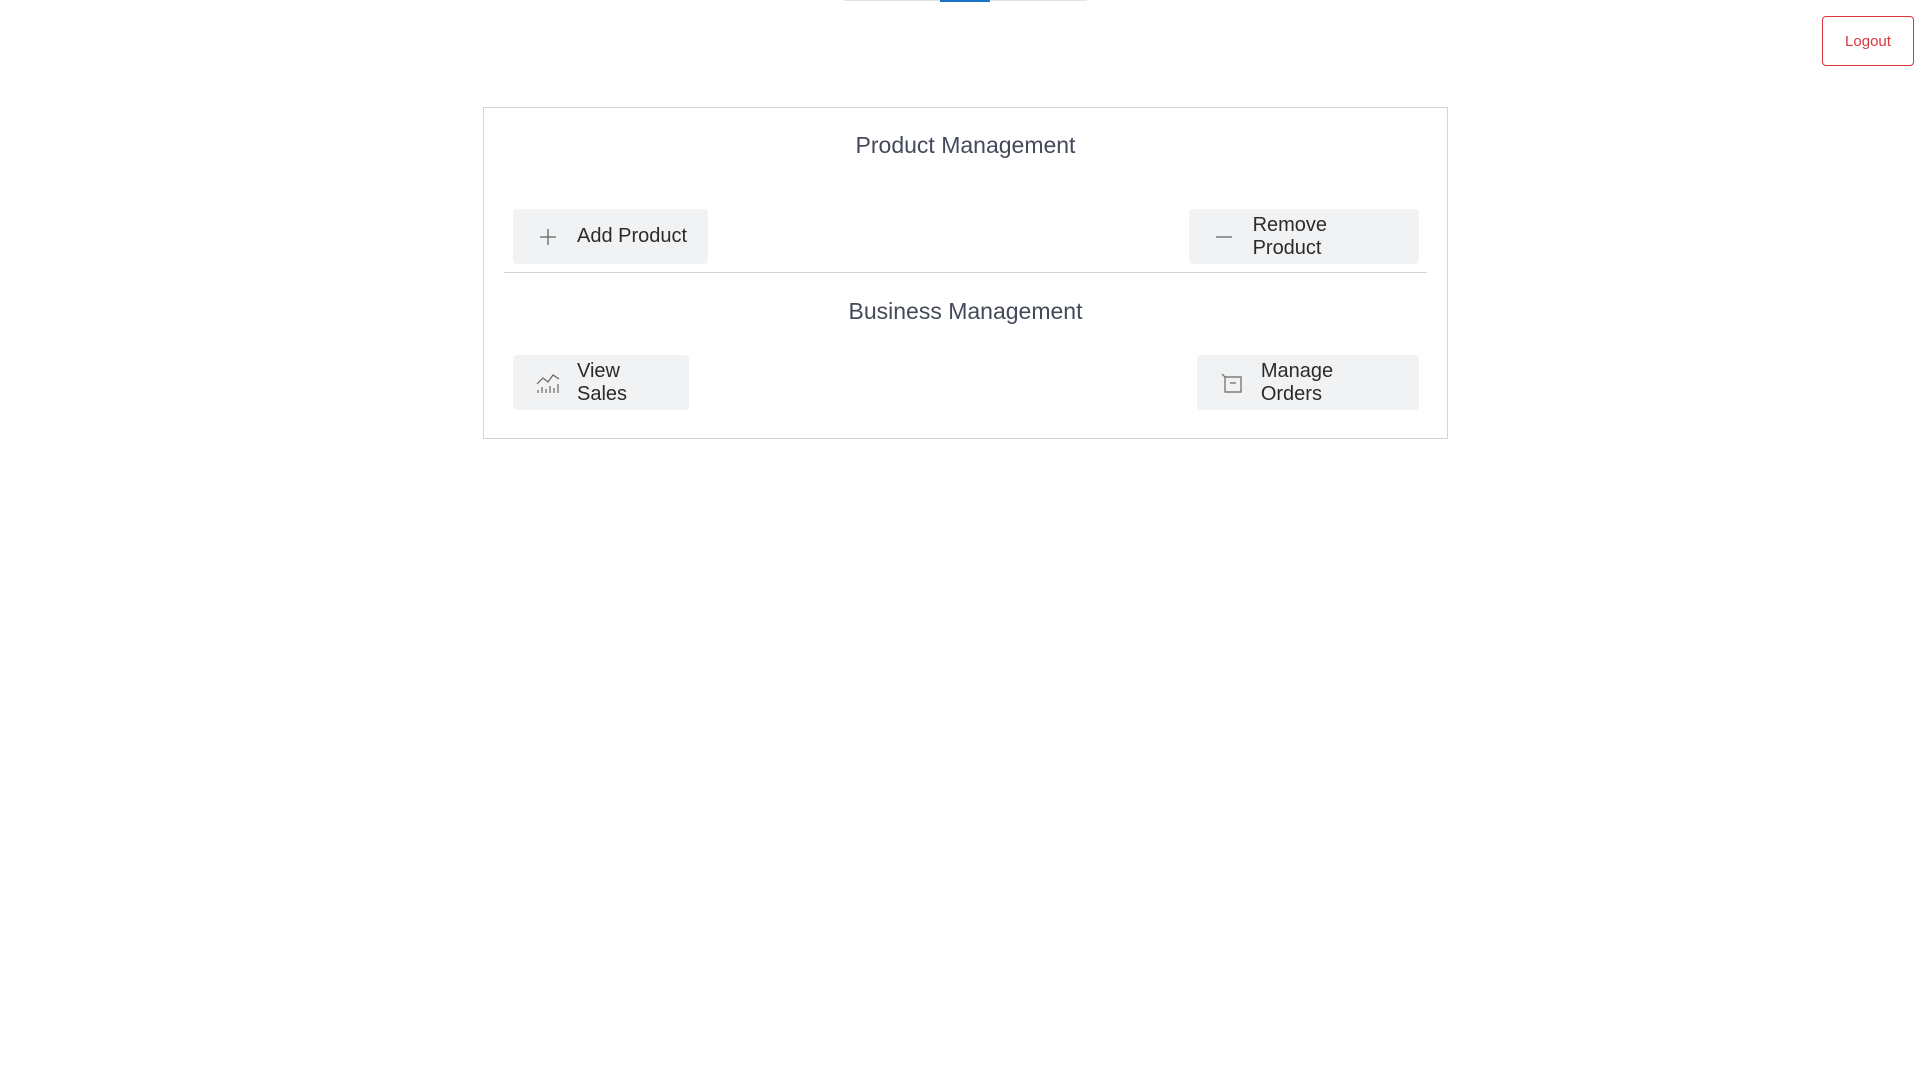  I want to click on remove-product-label: Remove Product, so click(1290, 236).